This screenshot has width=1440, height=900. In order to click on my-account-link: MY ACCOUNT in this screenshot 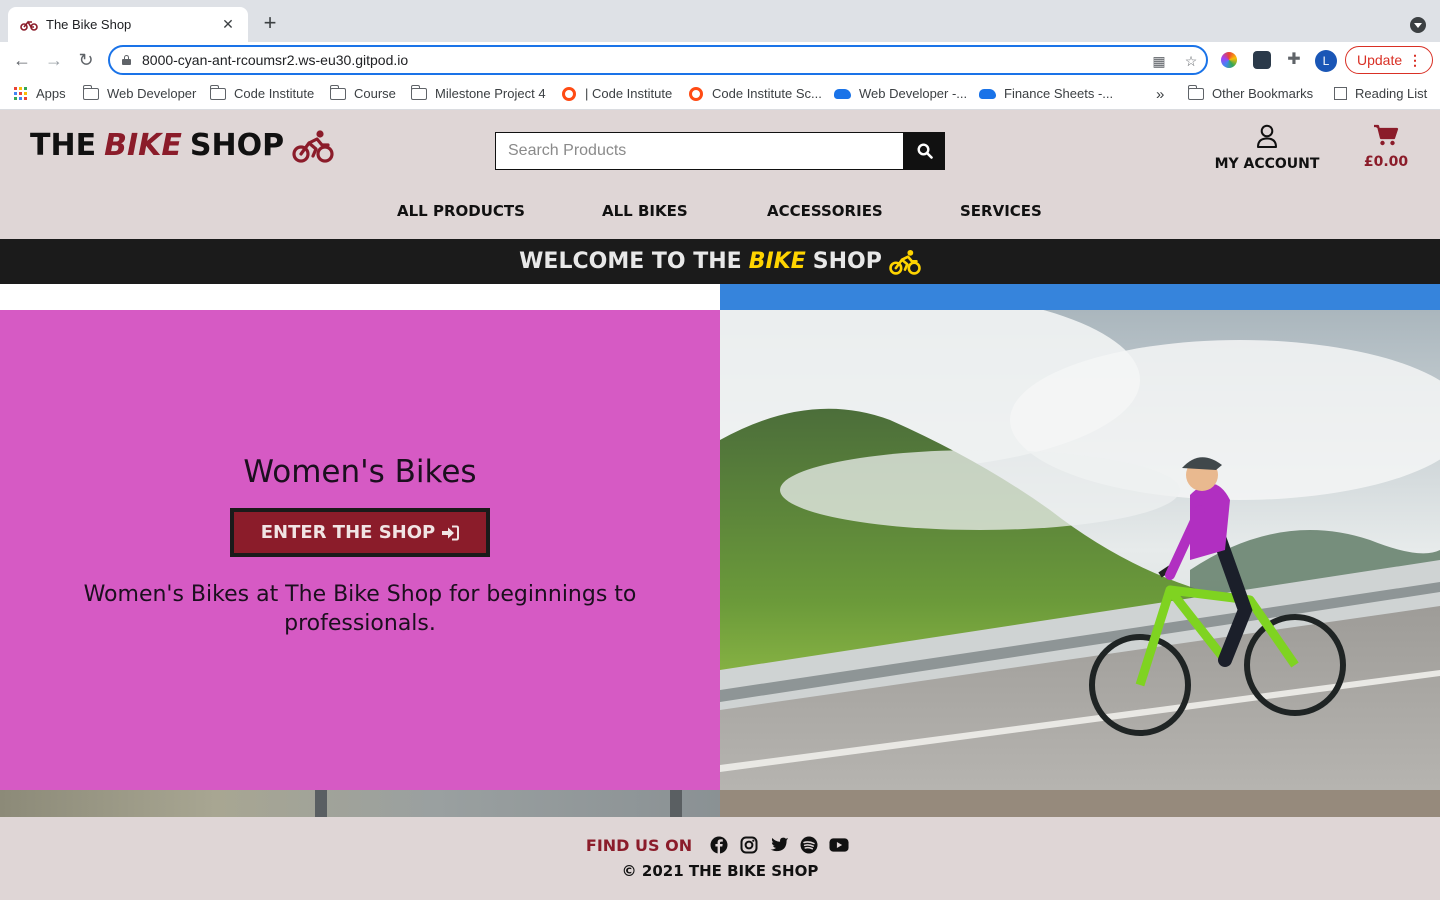, I will do `click(1267, 148)`.